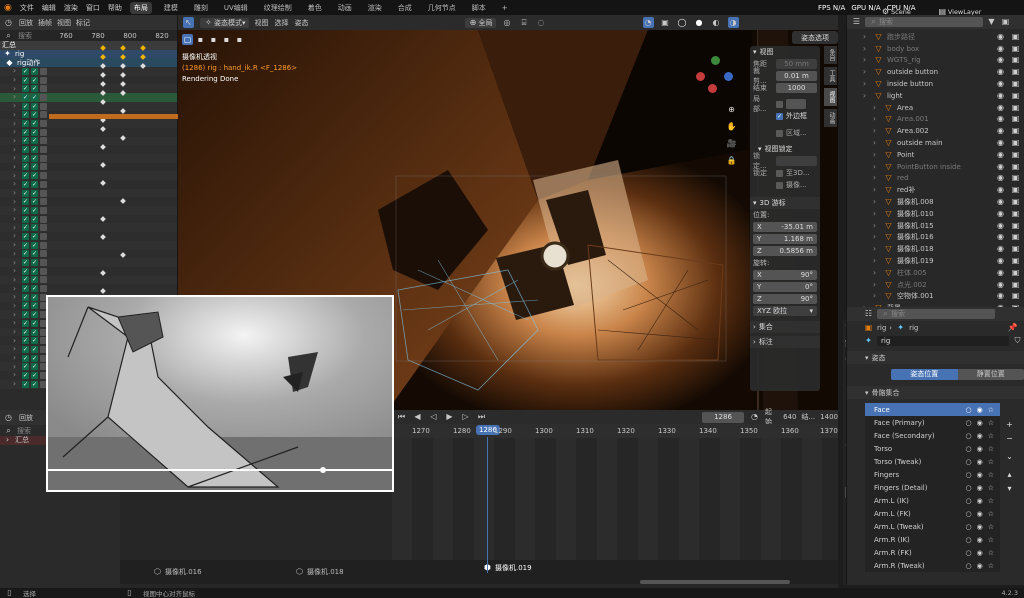 The height and width of the screenshot is (598, 1024). What do you see at coordinates (935, 167) in the screenshot?
I see `outliner-item: › ▽ PointButton inside ◉ ▣` at bounding box center [935, 167].